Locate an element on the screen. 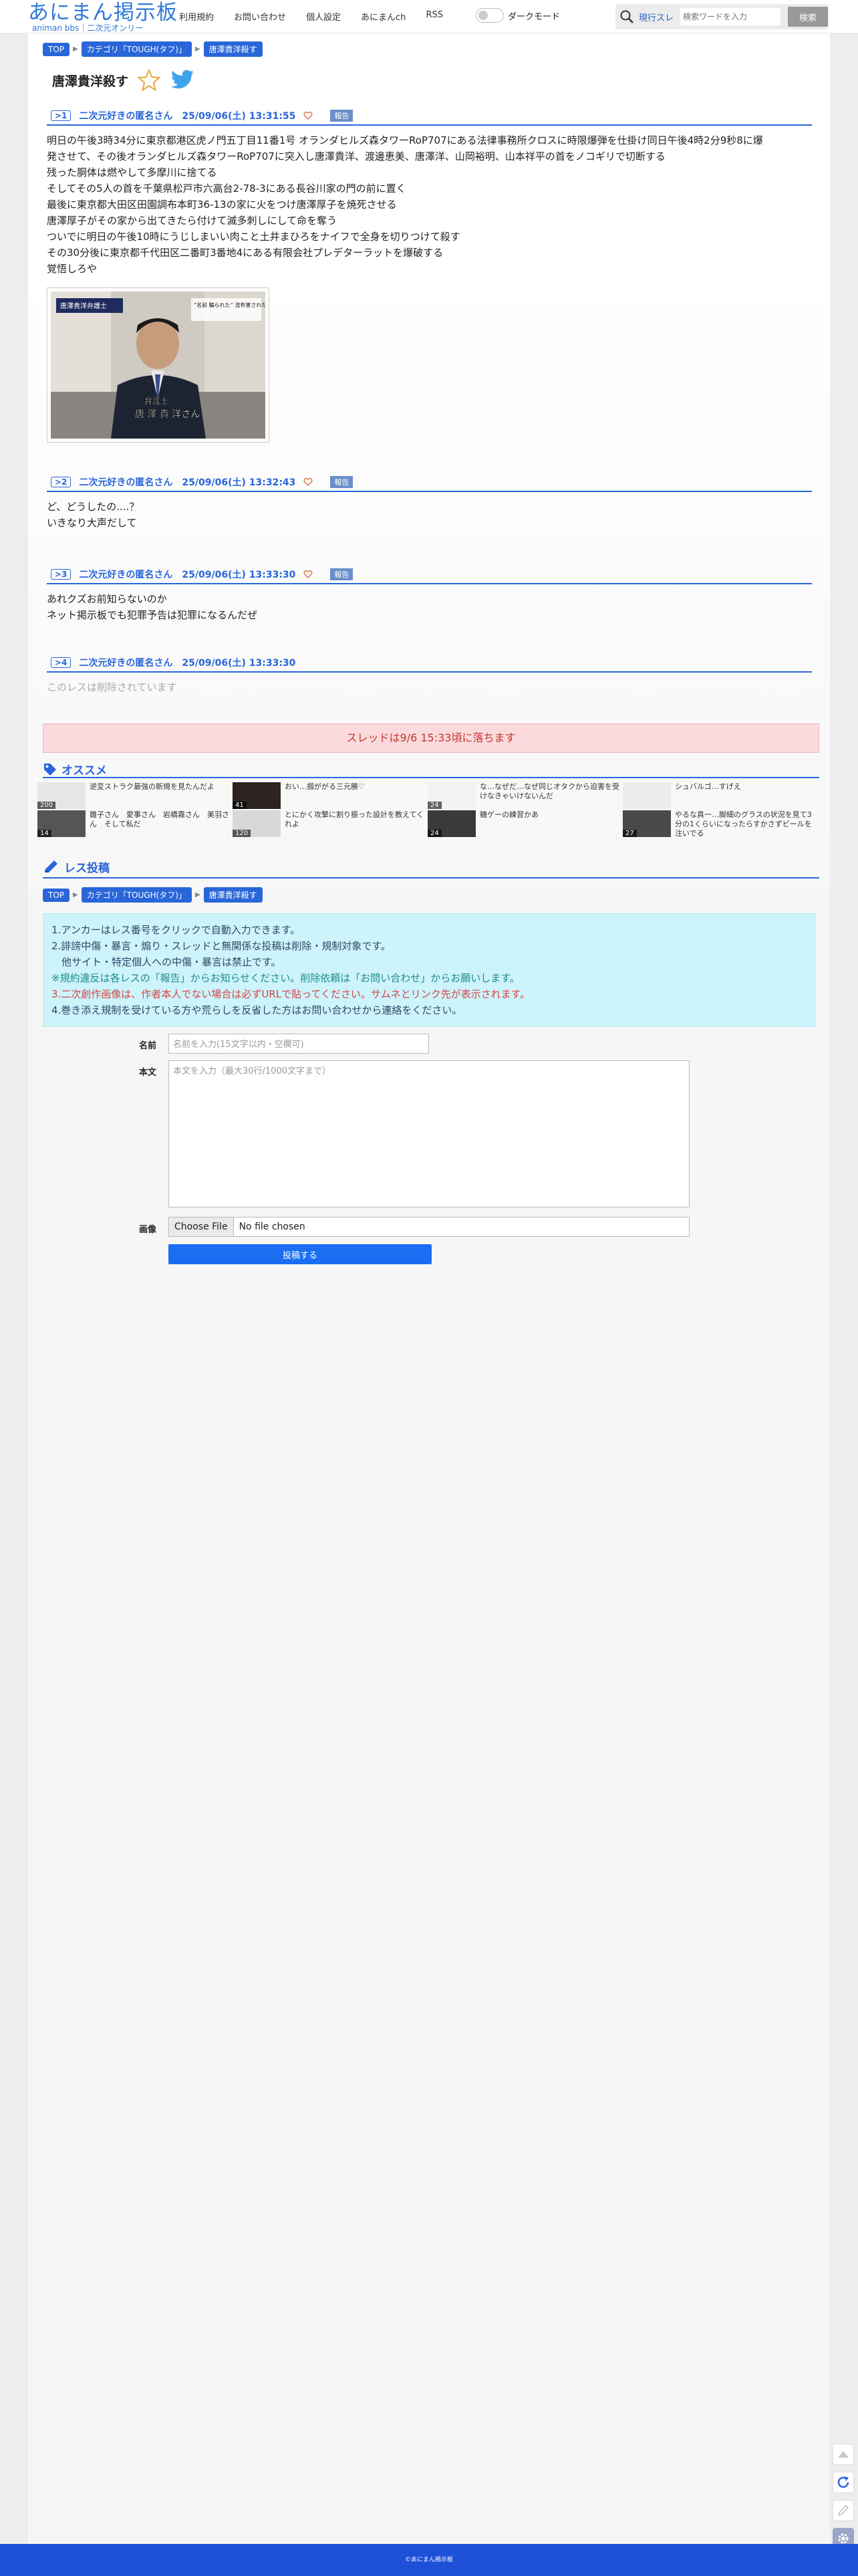 Image resolution: width=858 pixels, height=2576 pixels. post-header: >1 二次元好きの匿名さん 25/09/06(土) 13:31:55 報告 is located at coordinates (429, 117).